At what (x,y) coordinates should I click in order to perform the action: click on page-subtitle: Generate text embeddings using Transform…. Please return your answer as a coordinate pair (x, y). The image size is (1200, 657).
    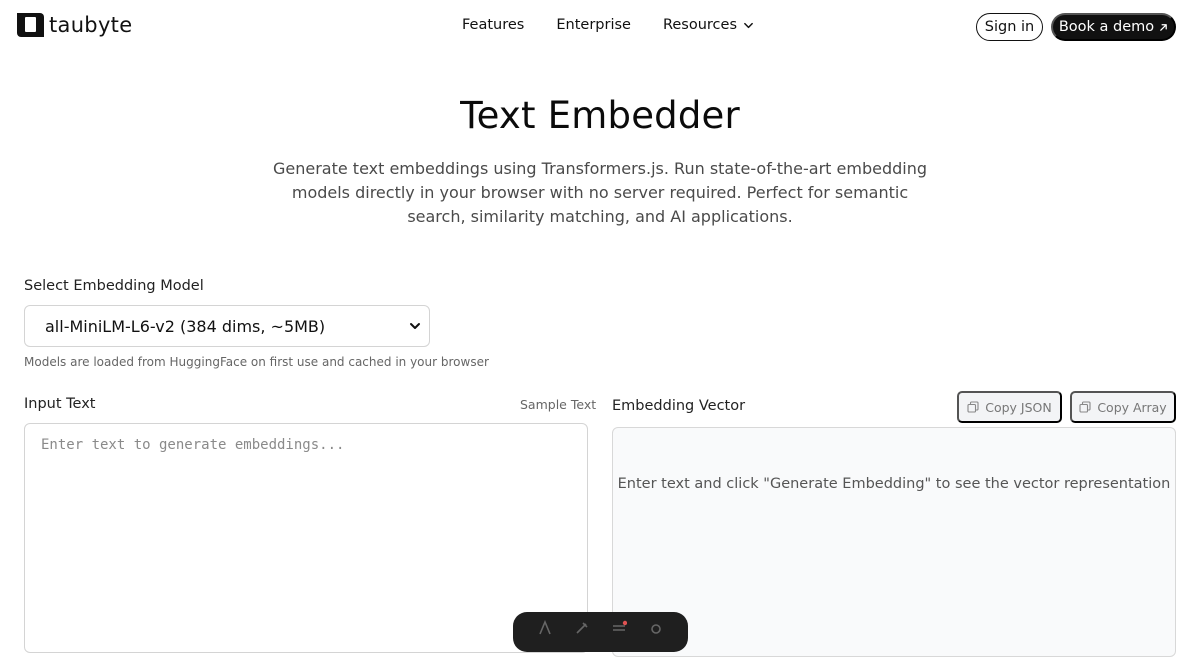
    Looking at the image, I should click on (599, 192).